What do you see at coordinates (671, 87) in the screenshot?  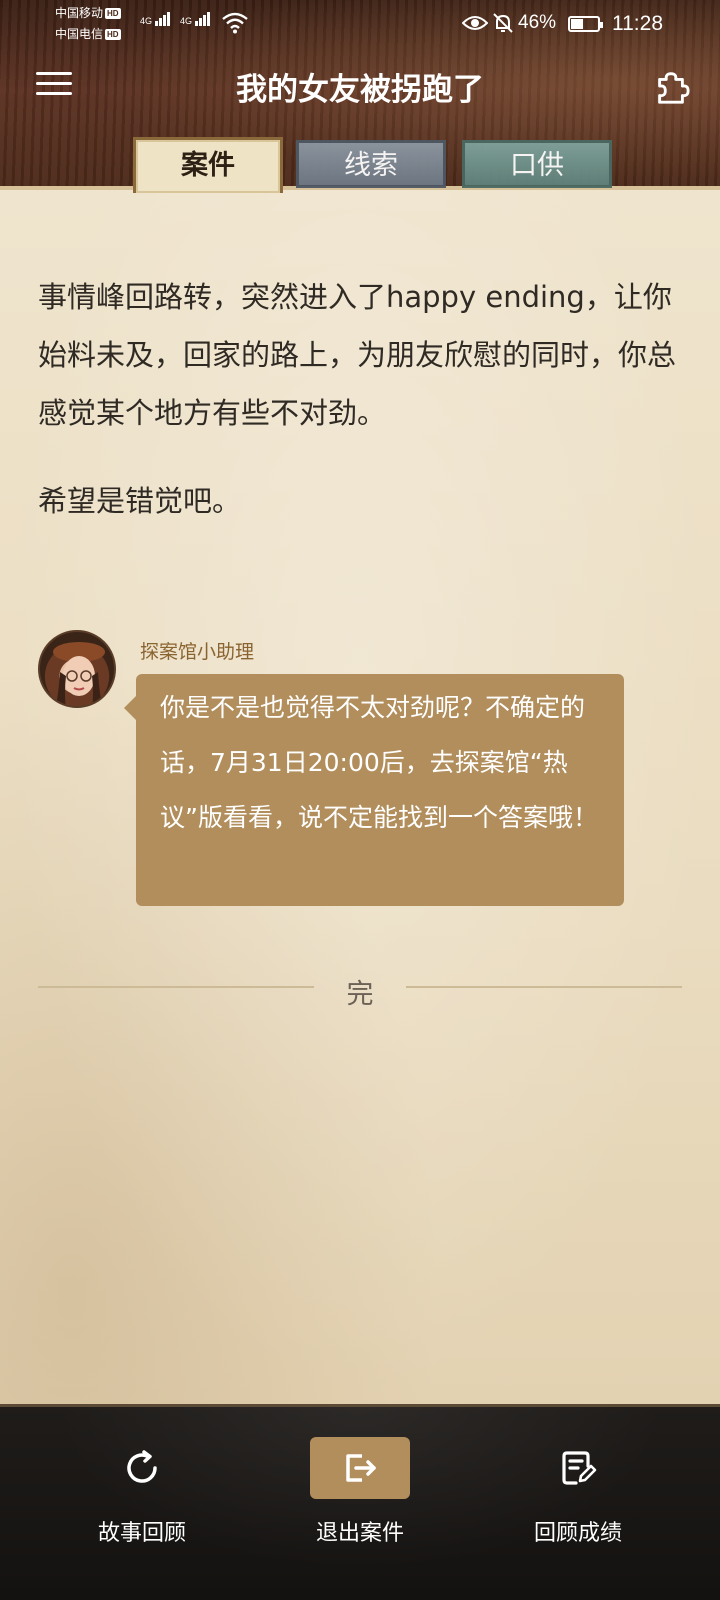 I see `puzzle-icon` at bounding box center [671, 87].